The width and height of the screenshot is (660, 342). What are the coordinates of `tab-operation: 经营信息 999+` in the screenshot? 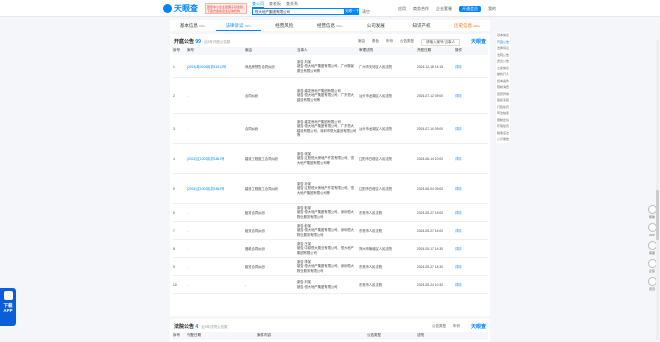 It's located at (330, 25).